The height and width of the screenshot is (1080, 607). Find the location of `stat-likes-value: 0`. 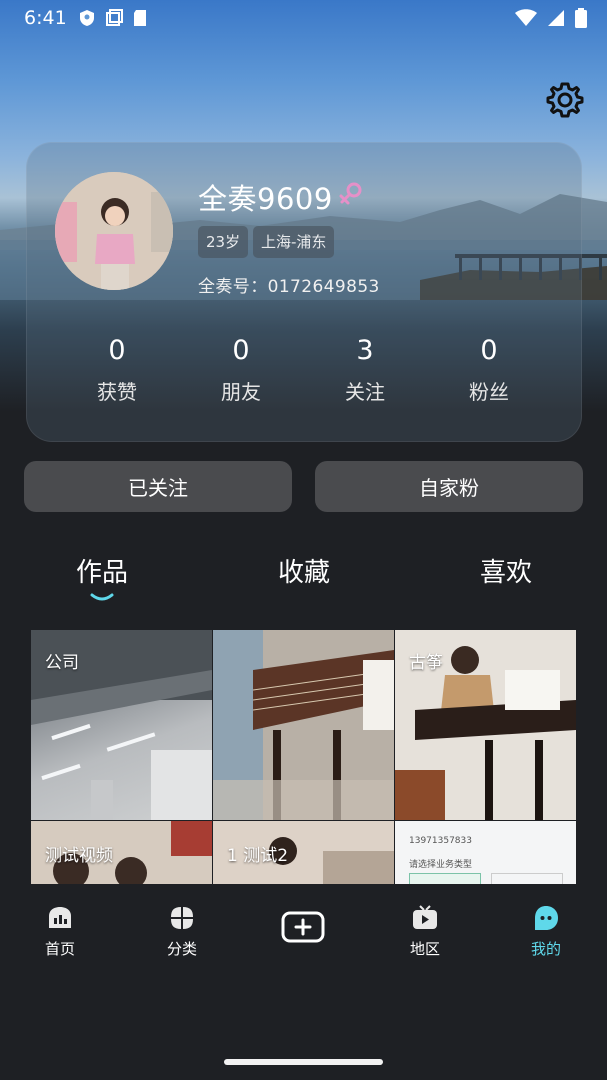

stat-likes-value: 0 is located at coordinates (117, 350).